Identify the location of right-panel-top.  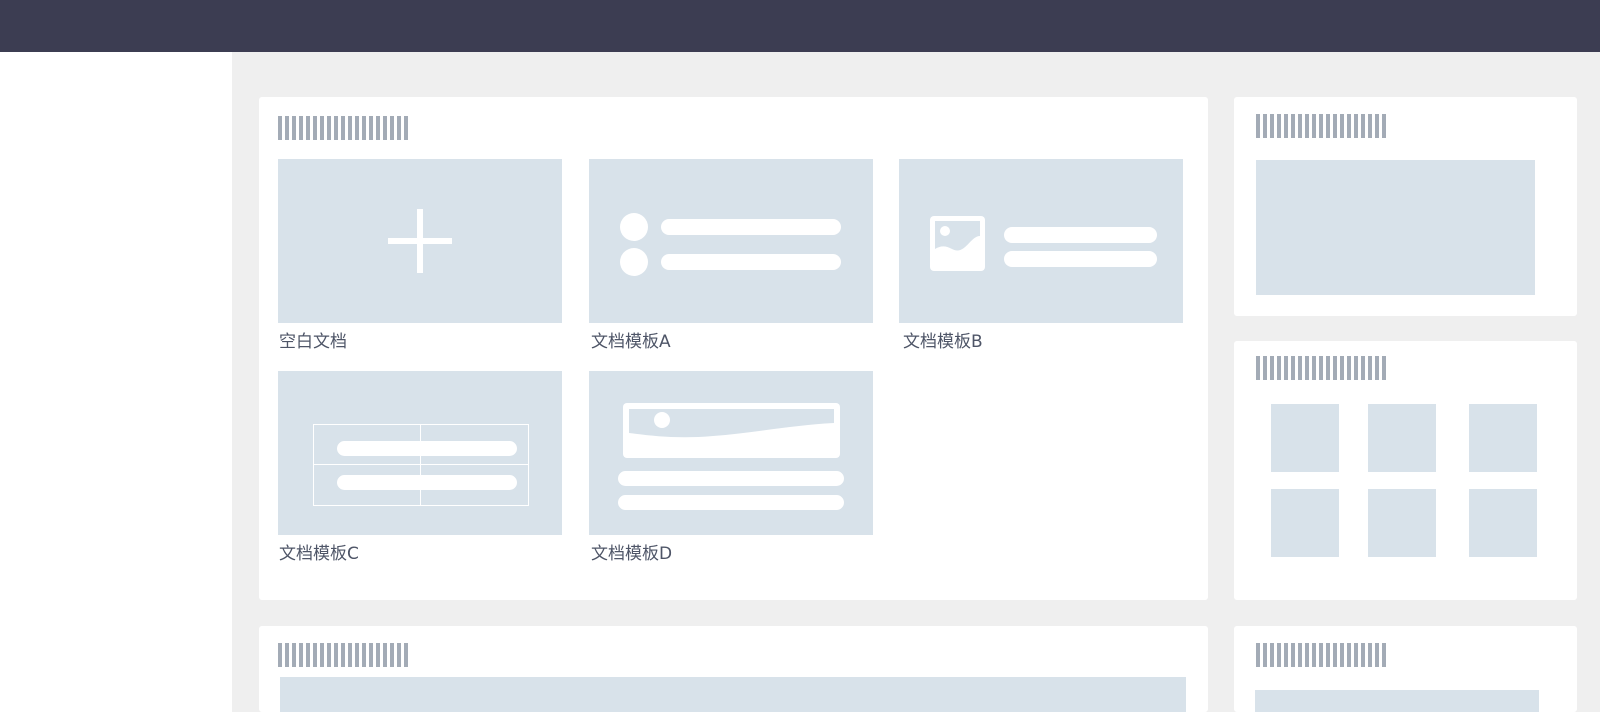
(1405, 206).